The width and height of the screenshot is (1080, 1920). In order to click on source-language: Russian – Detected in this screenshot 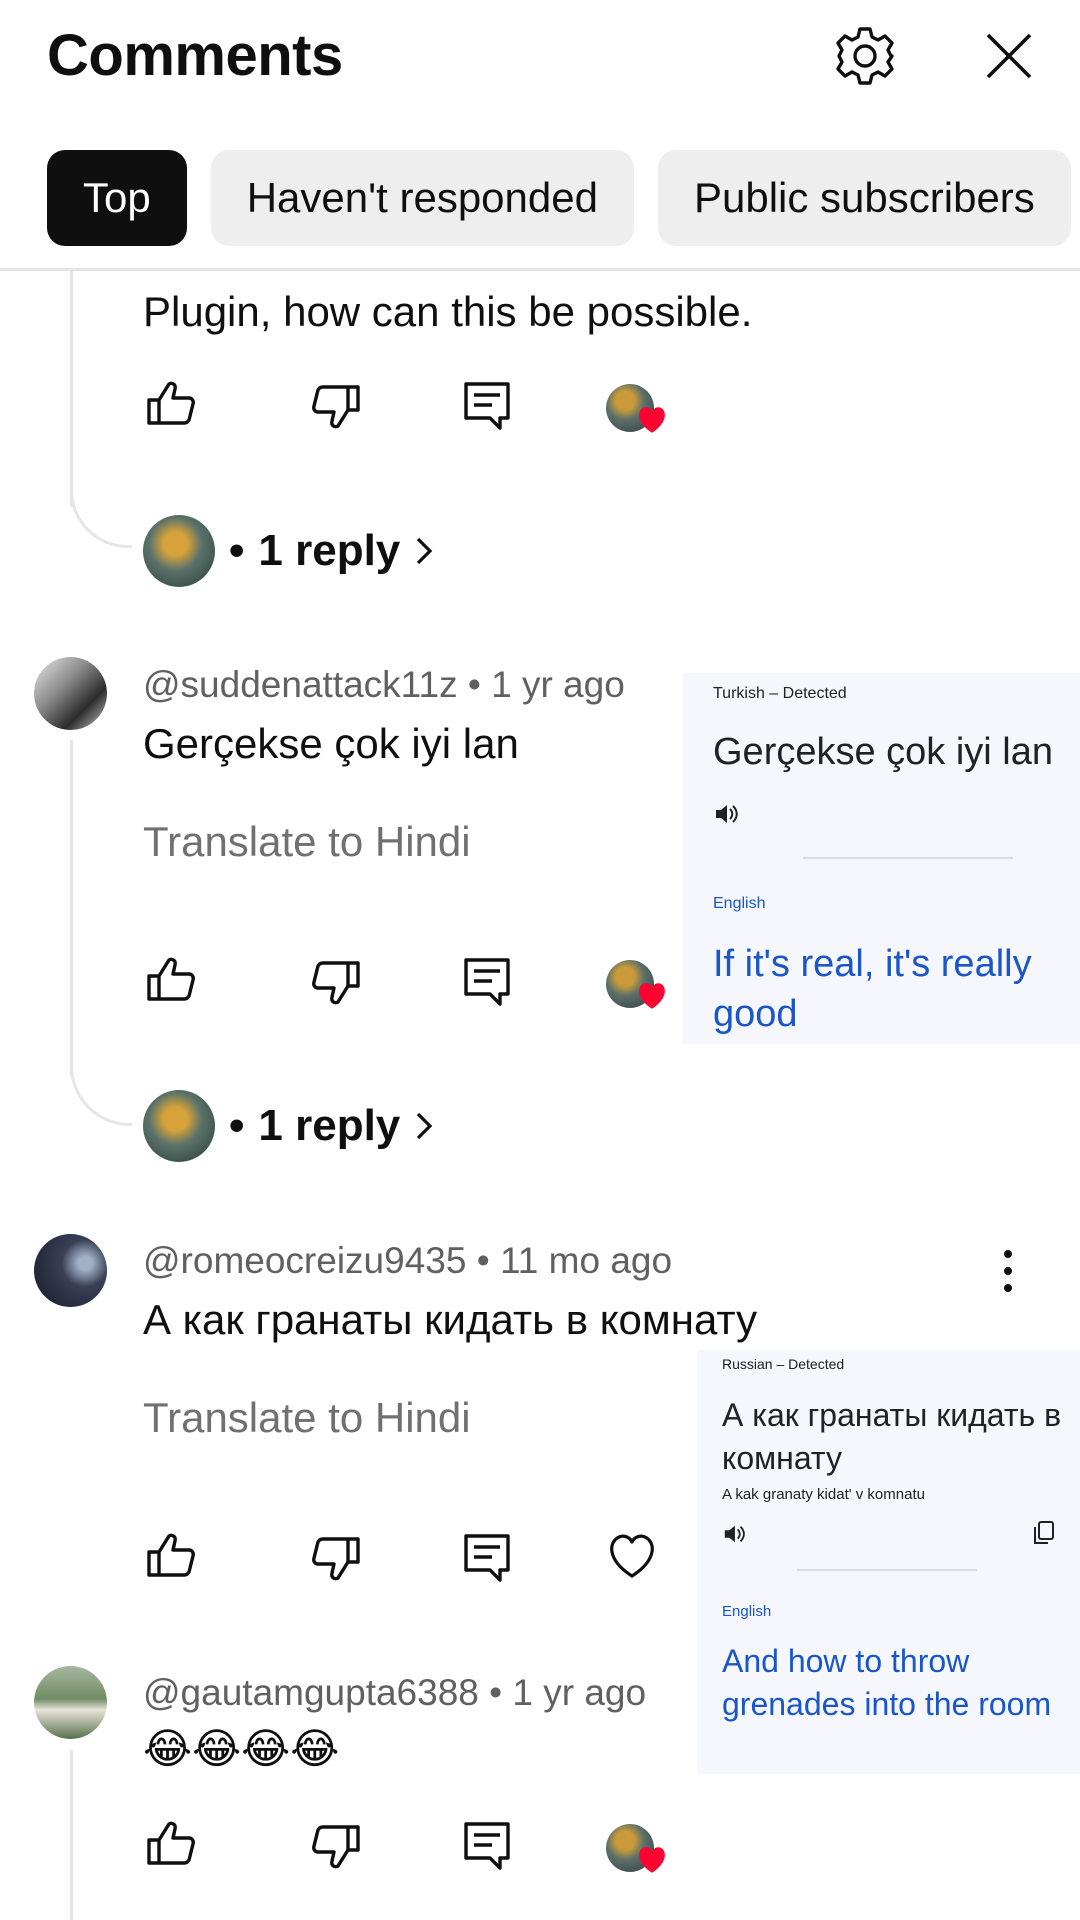, I will do `click(783, 1364)`.